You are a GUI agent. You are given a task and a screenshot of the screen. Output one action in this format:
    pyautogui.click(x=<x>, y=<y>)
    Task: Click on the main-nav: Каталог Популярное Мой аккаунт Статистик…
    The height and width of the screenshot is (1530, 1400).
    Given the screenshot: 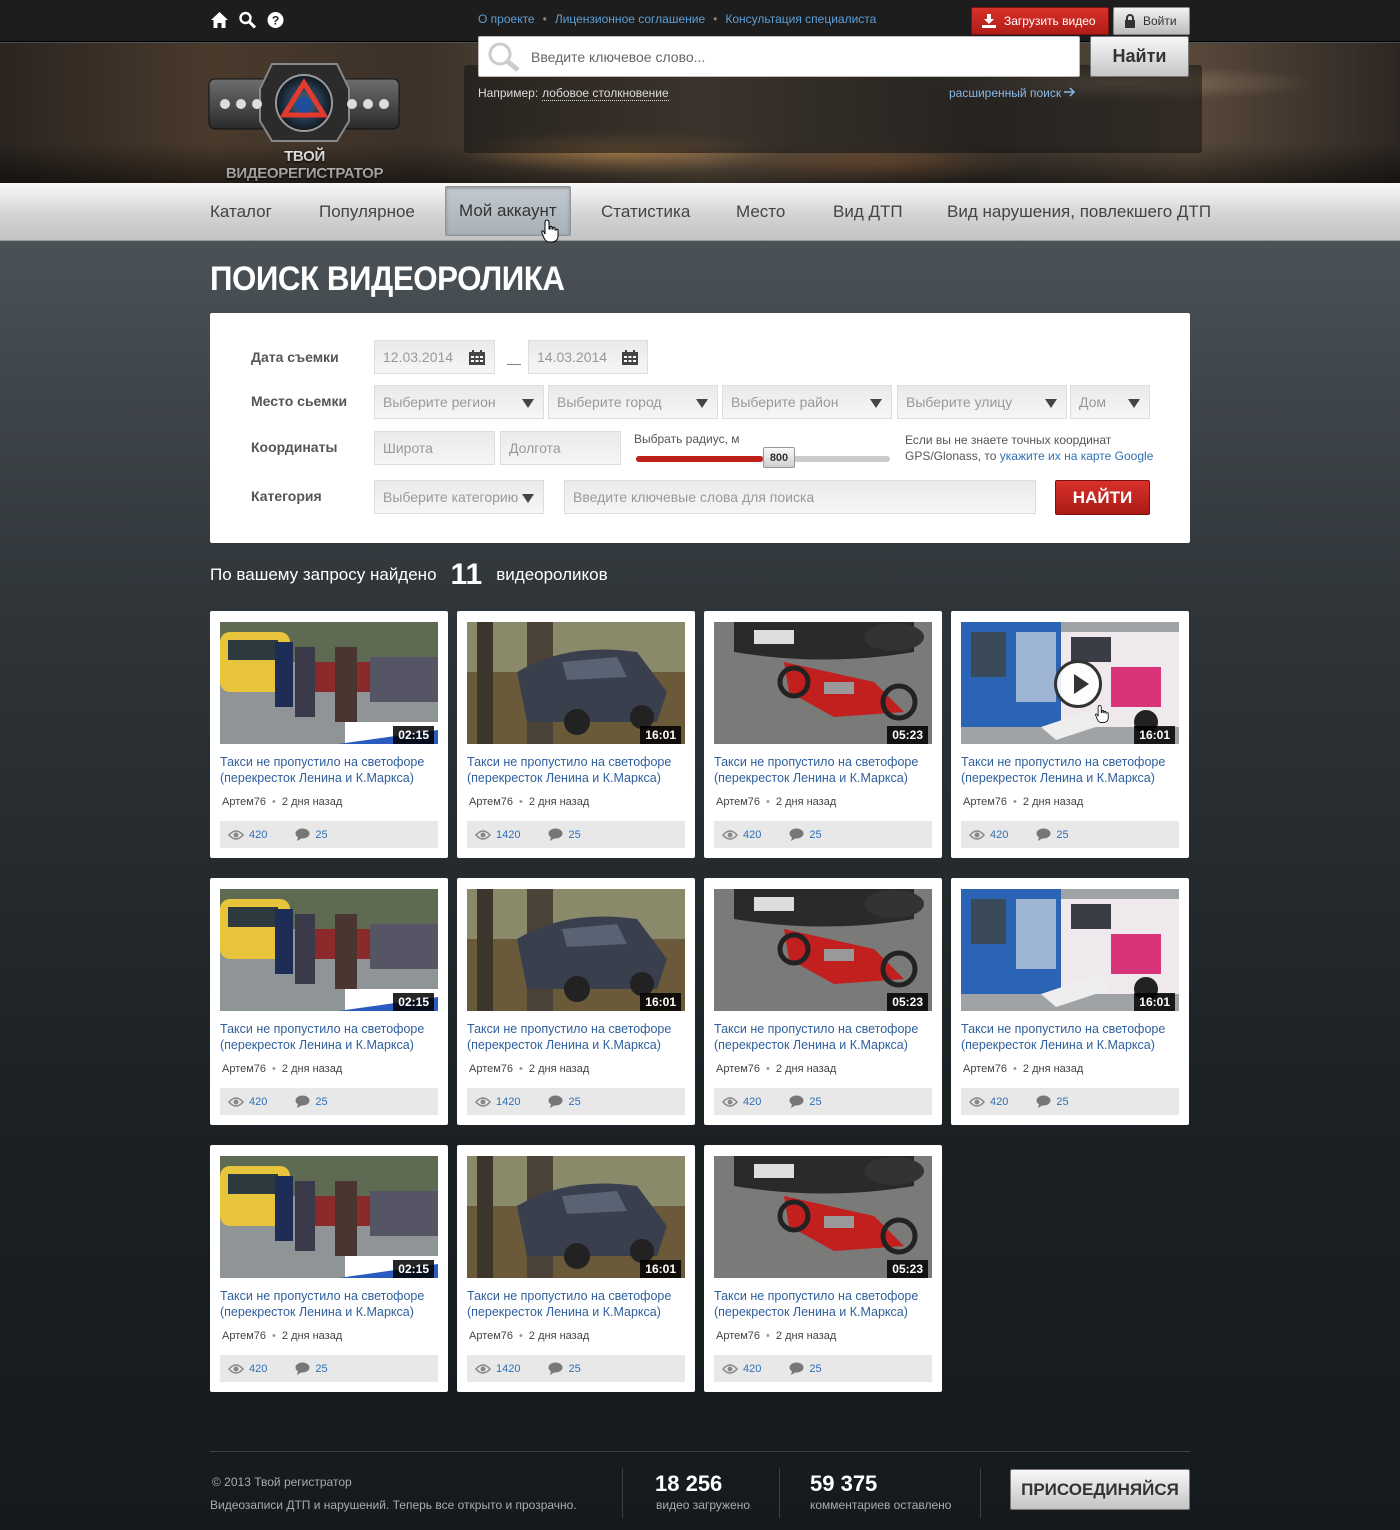 What is the action you would take?
    pyautogui.click(x=700, y=212)
    